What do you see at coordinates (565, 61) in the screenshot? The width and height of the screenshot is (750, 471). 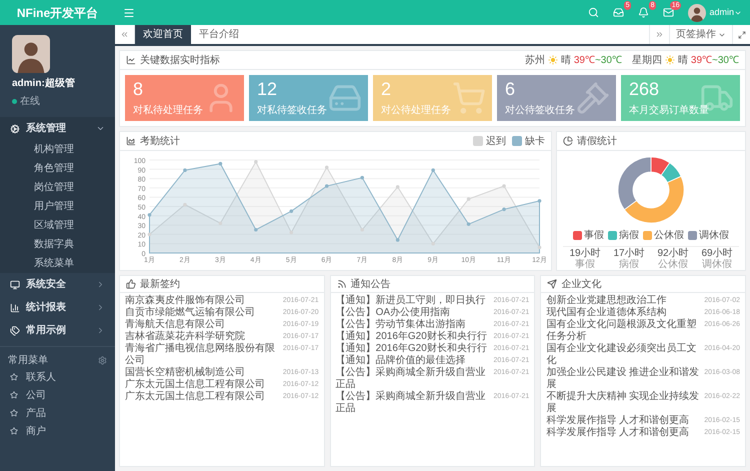 I see `weather-condition: 晴` at bounding box center [565, 61].